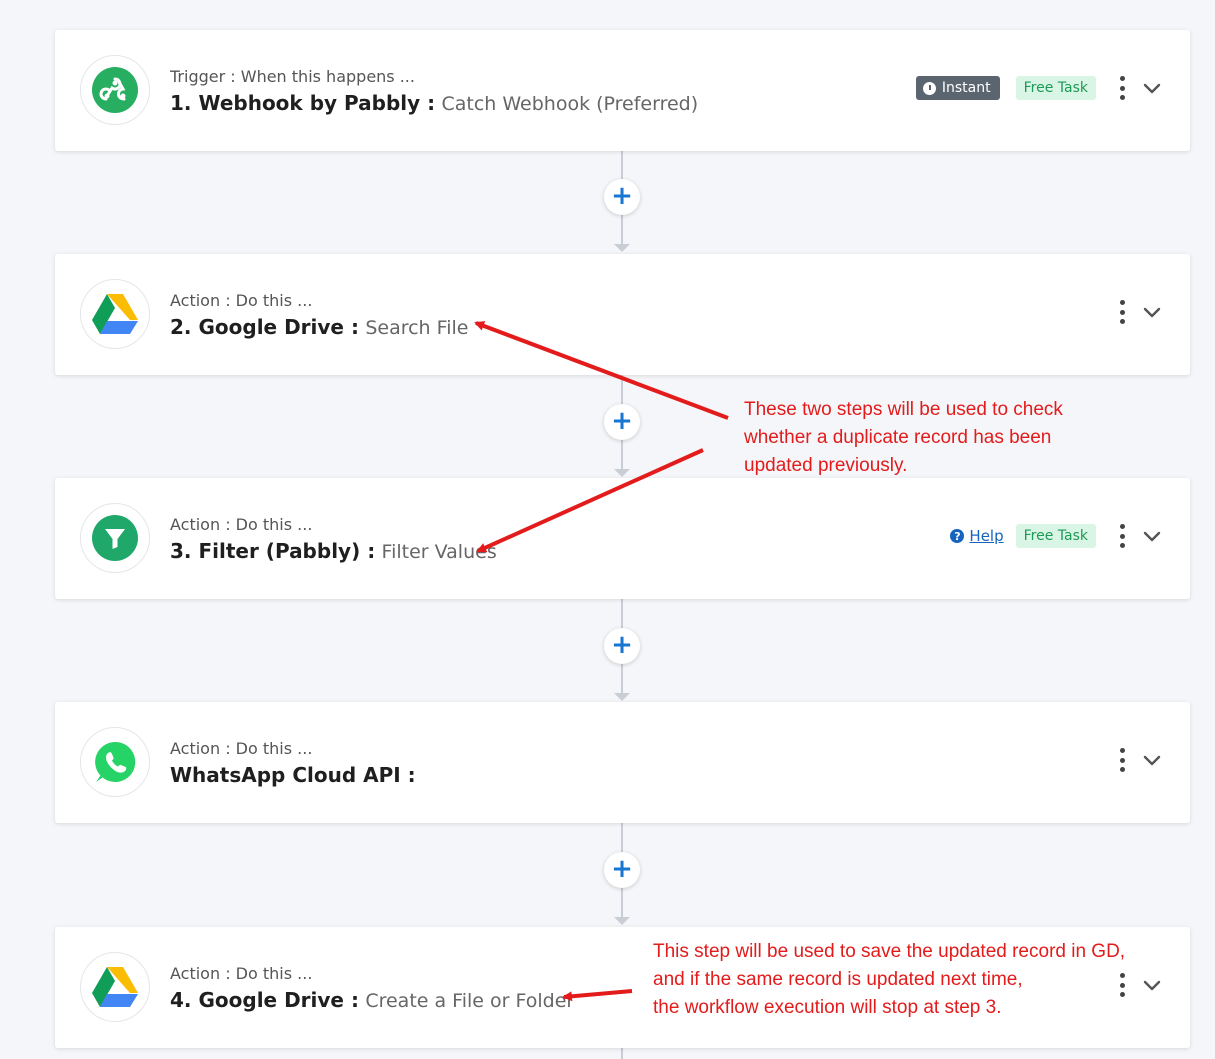 The width and height of the screenshot is (1215, 1059). I want to click on step-title: 2. Google Drive : Search File, so click(319, 327).